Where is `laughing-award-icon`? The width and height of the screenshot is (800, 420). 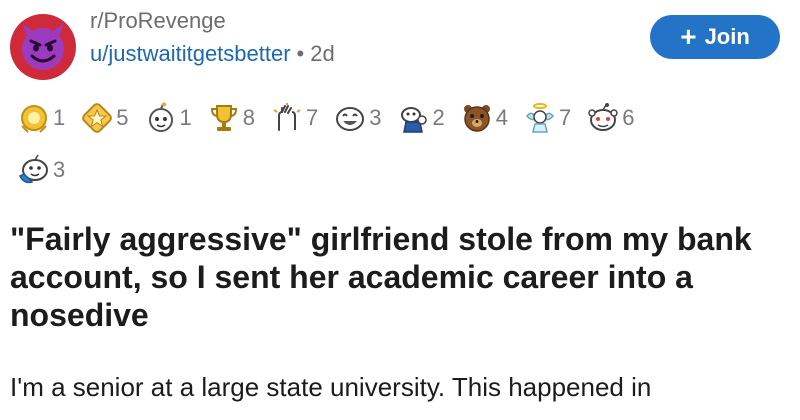
laughing-award-icon is located at coordinates (350, 118).